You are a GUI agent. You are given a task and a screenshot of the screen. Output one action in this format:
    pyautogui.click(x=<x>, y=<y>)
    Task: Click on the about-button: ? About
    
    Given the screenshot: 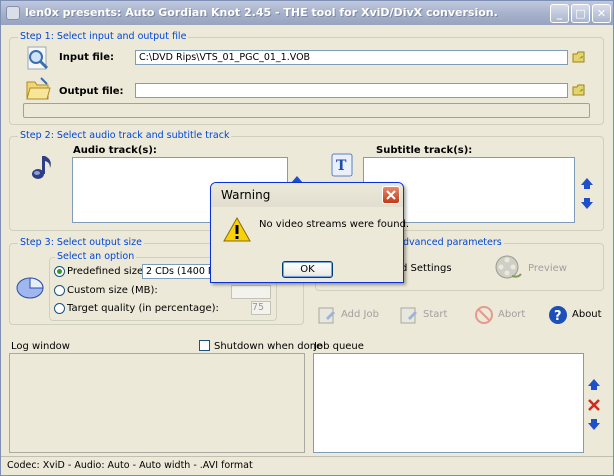 What is the action you would take?
    pyautogui.click(x=575, y=315)
    